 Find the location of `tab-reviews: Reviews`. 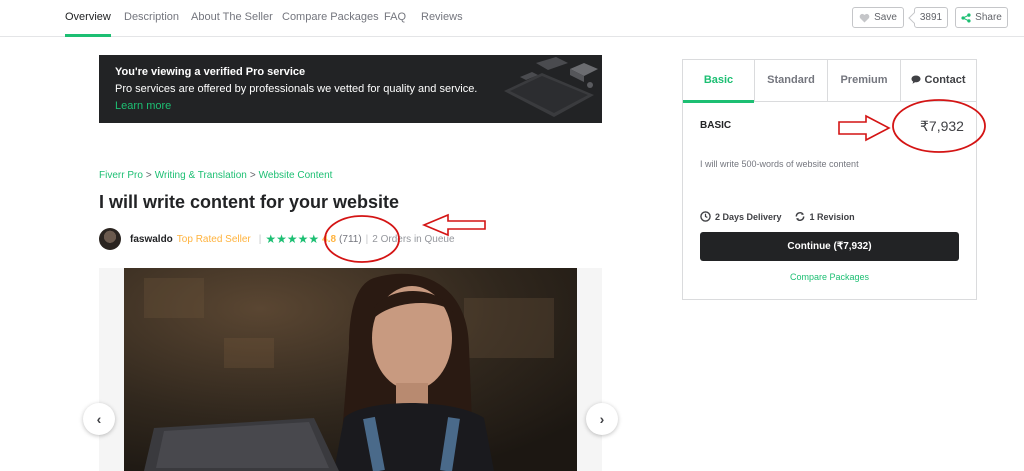

tab-reviews: Reviews is located at coordinates (442, 18).